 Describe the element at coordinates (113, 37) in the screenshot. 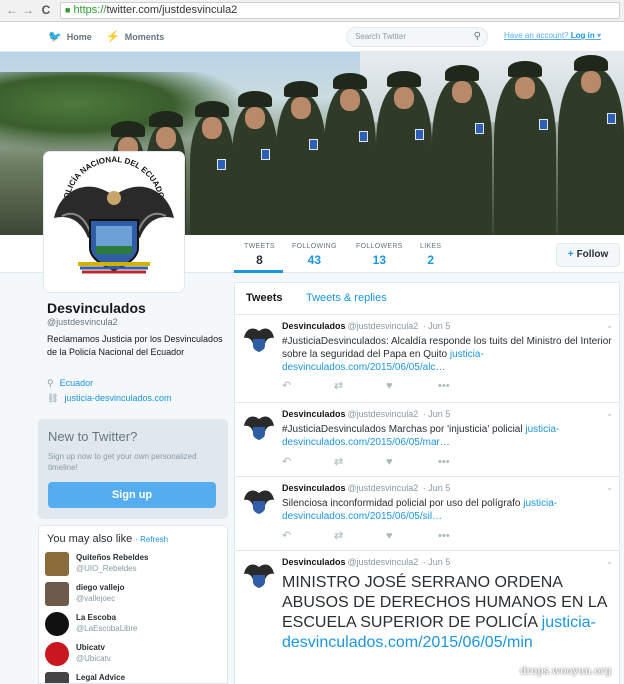

I see `lightning-icon: ⚡` at that location.